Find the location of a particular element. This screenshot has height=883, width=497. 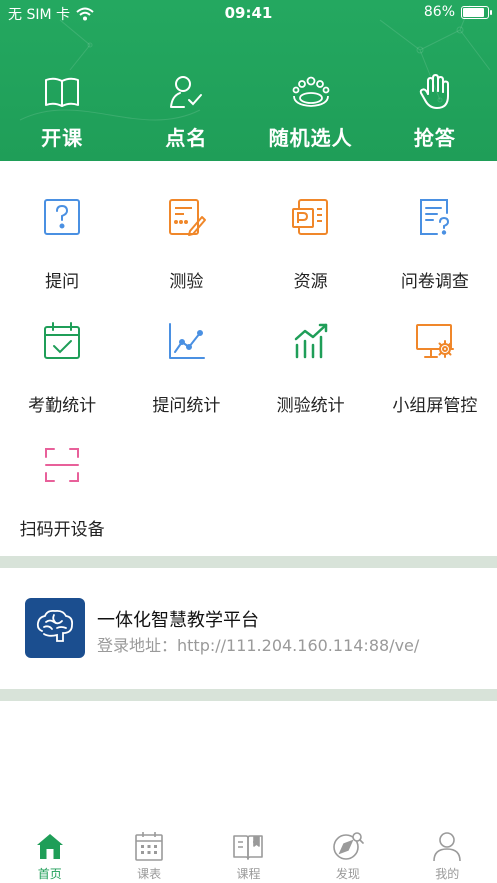

brain-icon is located at coordinates (55, 625).